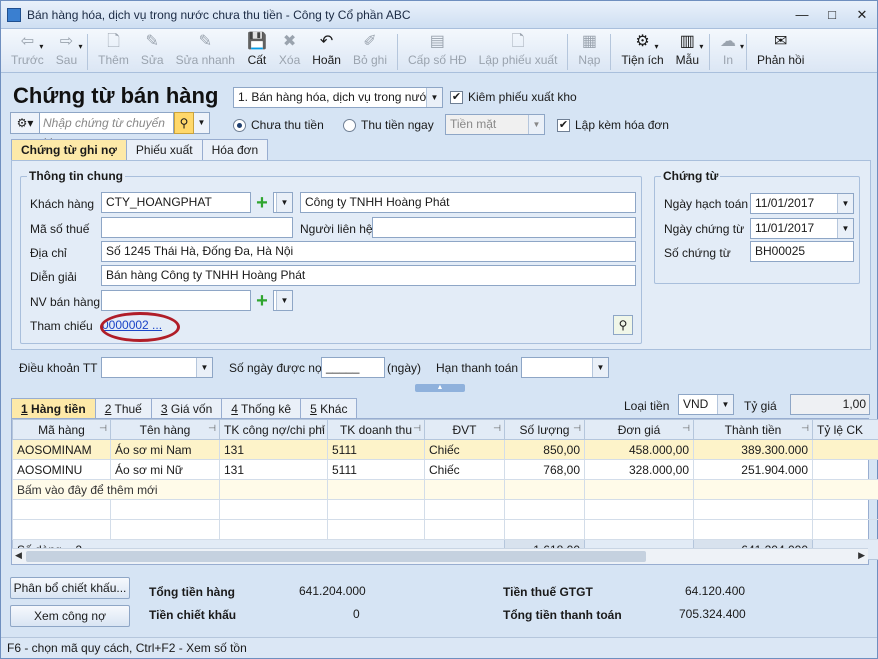 The width and height of the screenshot is (878, 659). Describe the element at coordinates (289, 52) in the screenshot. I see `toolbar-button-delete: ✖ Xóa` at that location.